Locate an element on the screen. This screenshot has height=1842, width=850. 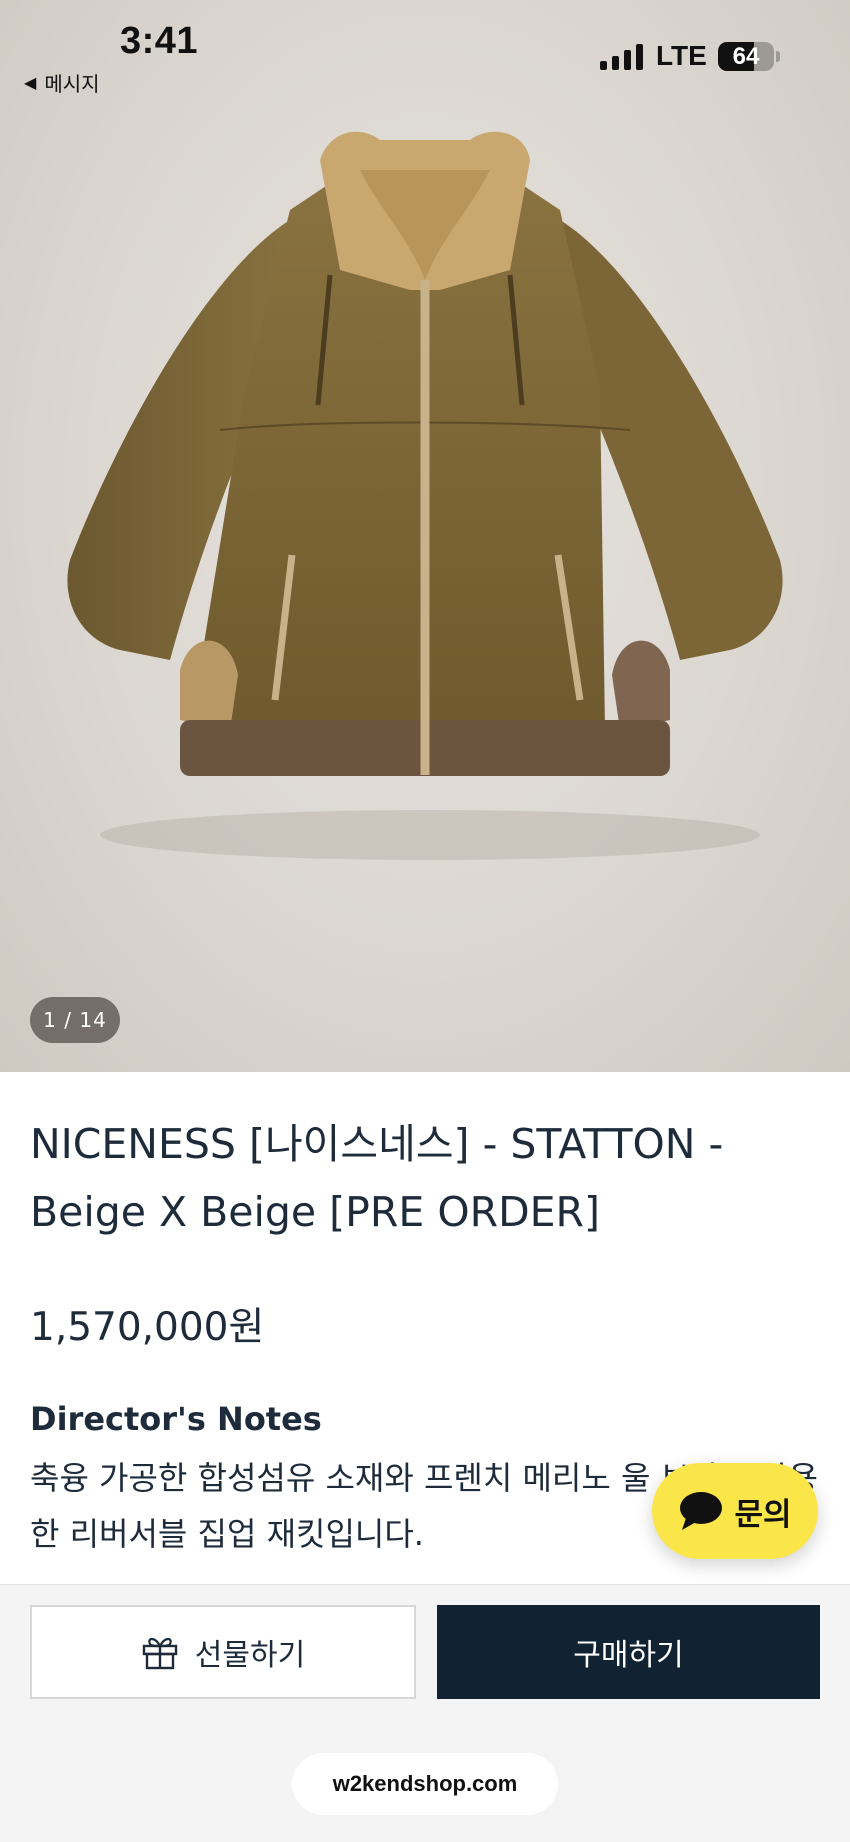
inquiry-chat-button: 문의 is located at coordinates (735, 1511).